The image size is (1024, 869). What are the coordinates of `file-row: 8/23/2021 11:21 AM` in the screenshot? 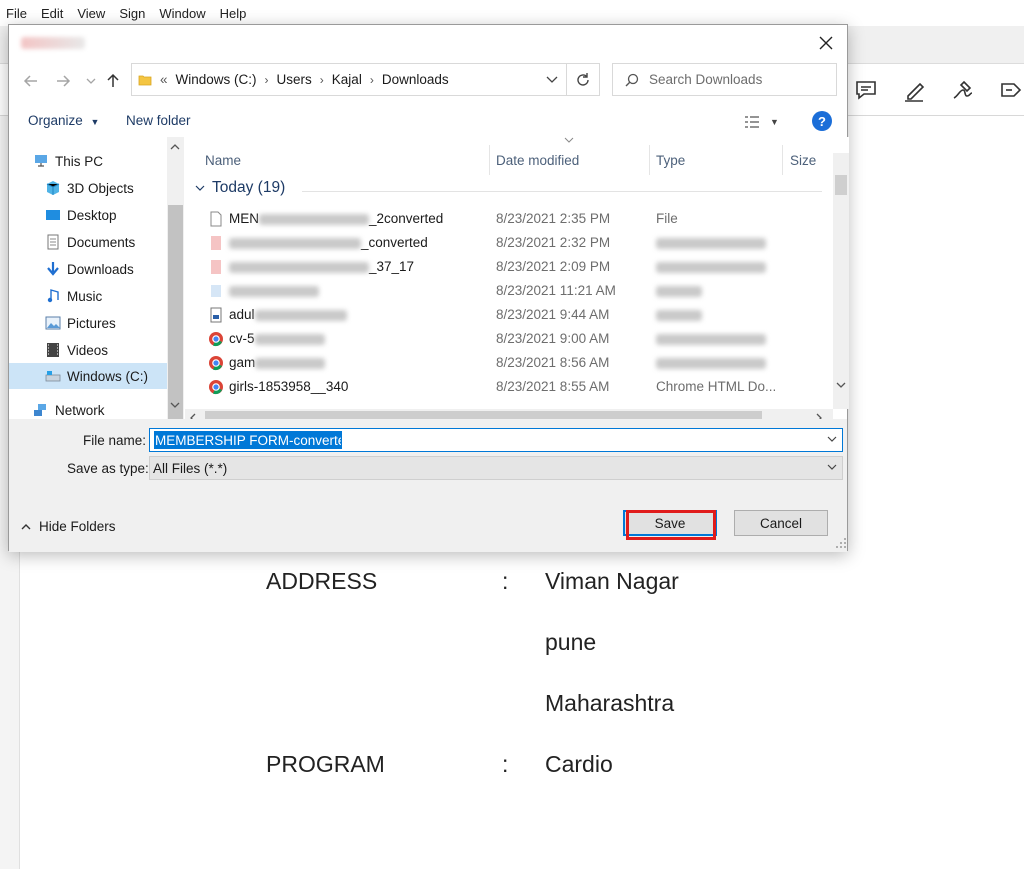 It's located at (510, 291).